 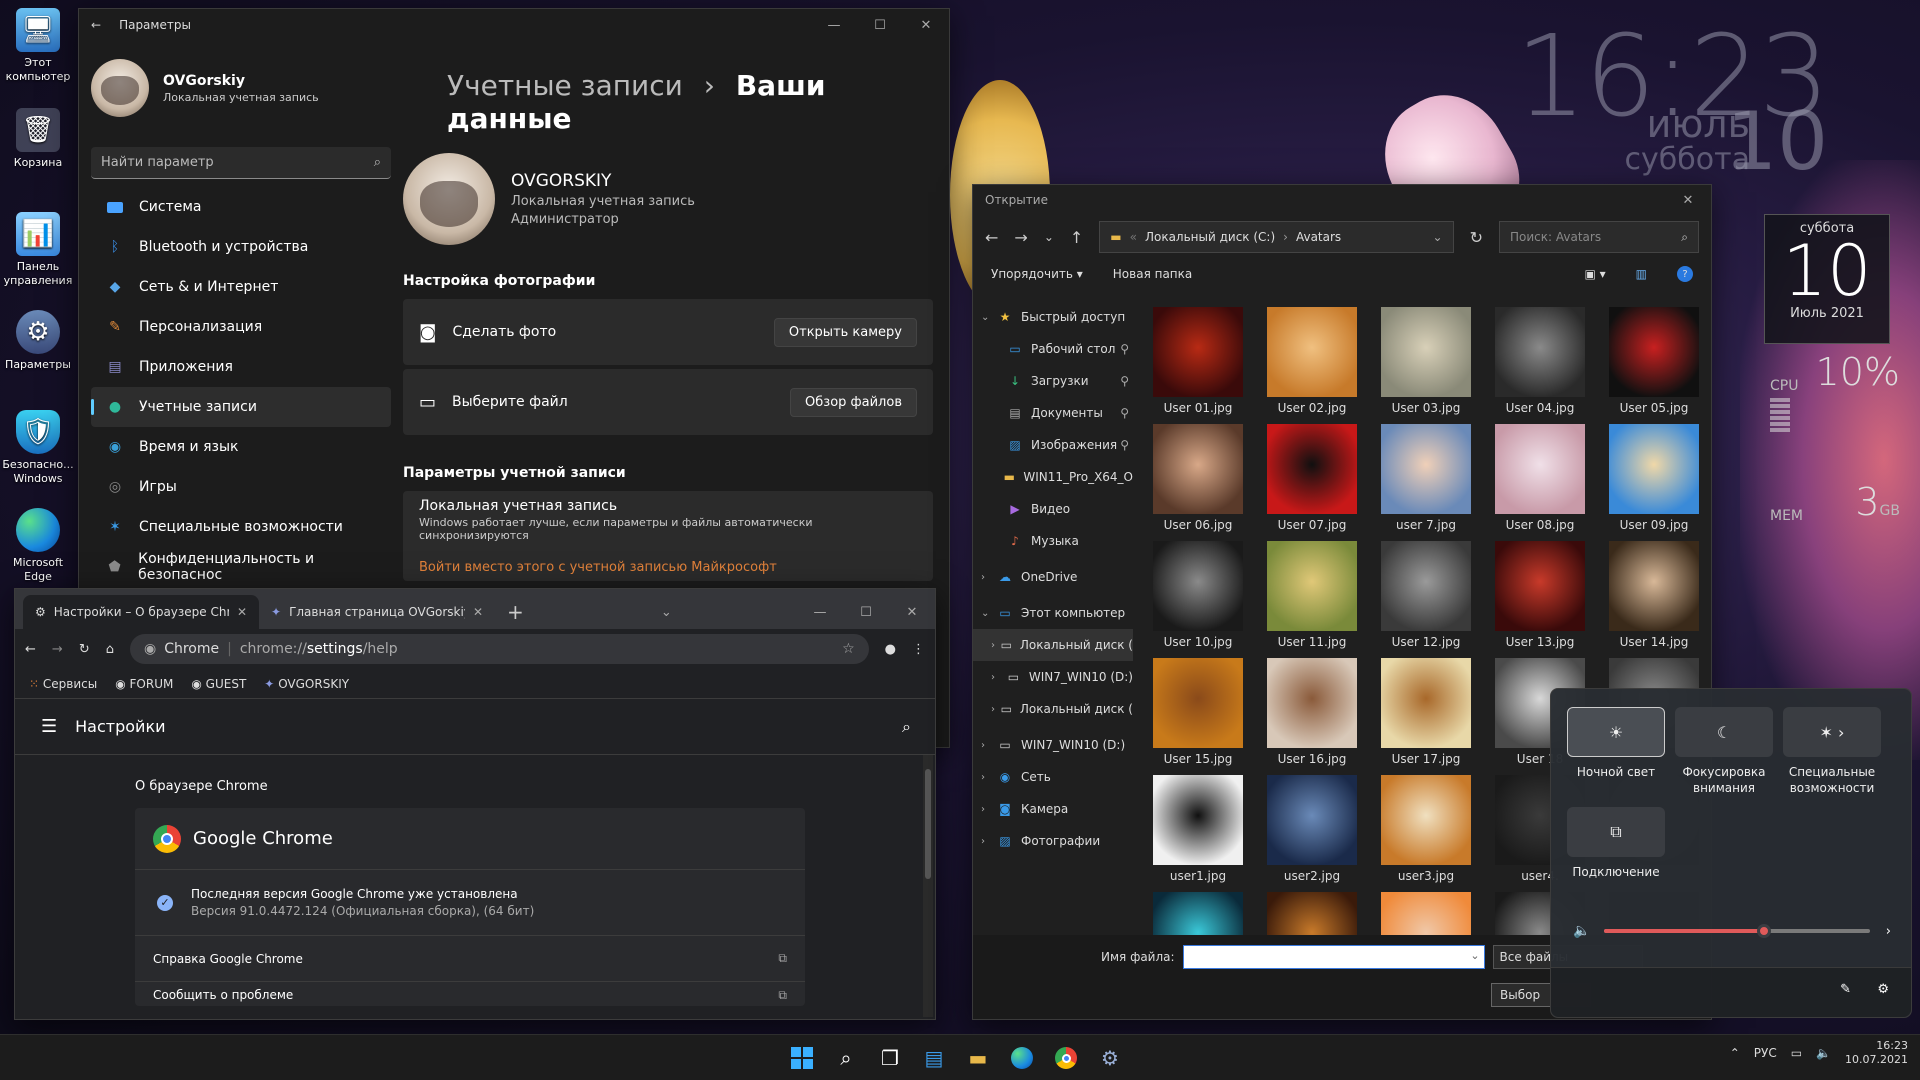 I want to click on address-bar: ◉ Chrome | chrome://settings/help ☆, so click(x=499, y=649).